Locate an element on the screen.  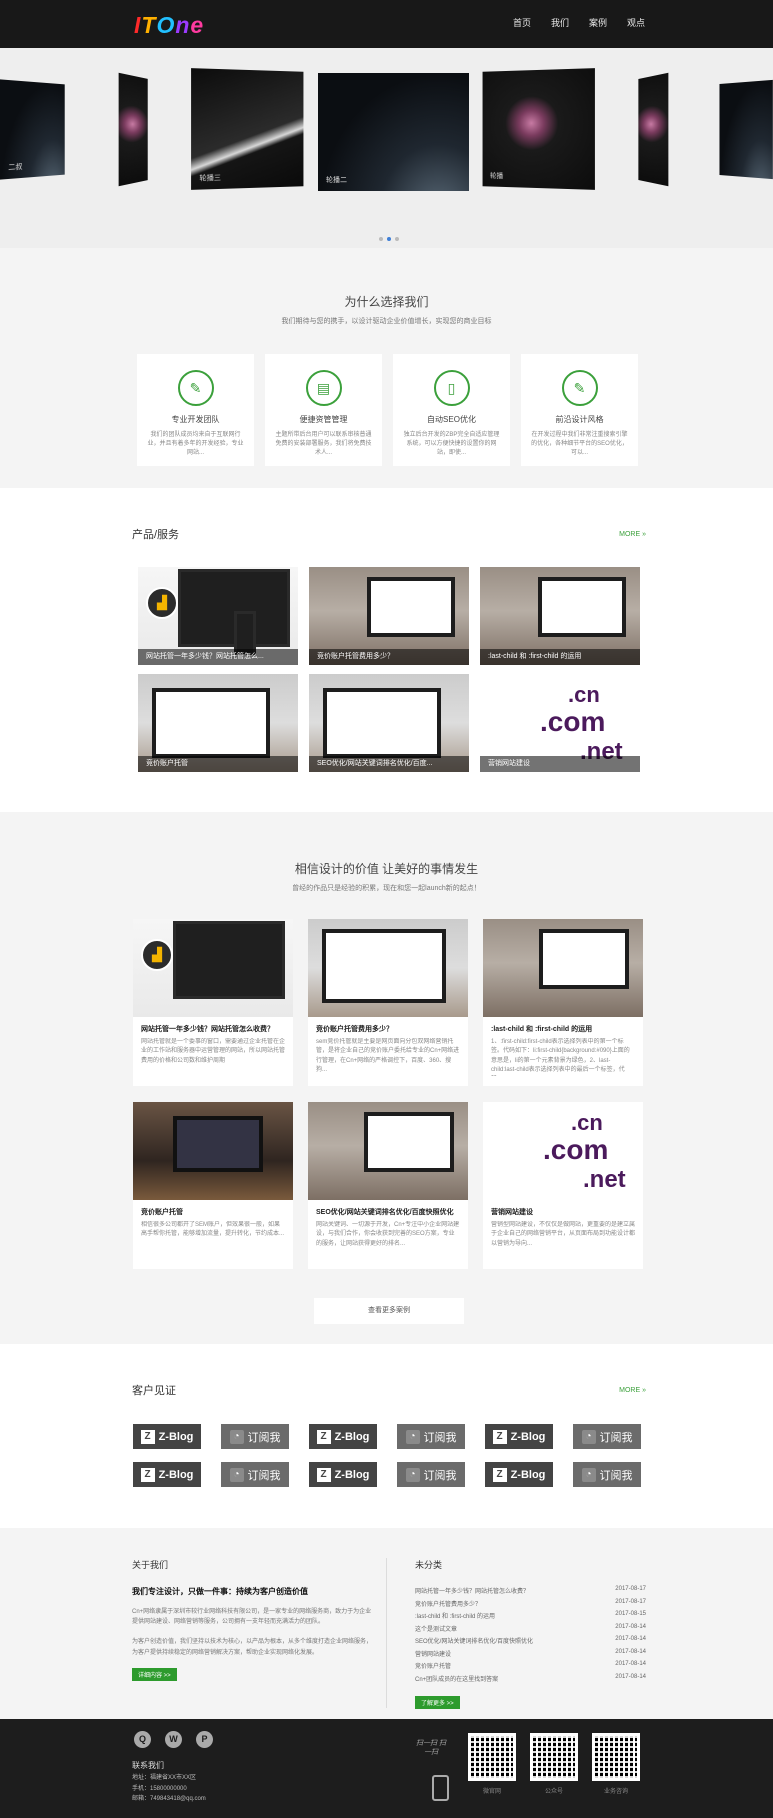
carousel-dots is located at coordinates (389, 239).